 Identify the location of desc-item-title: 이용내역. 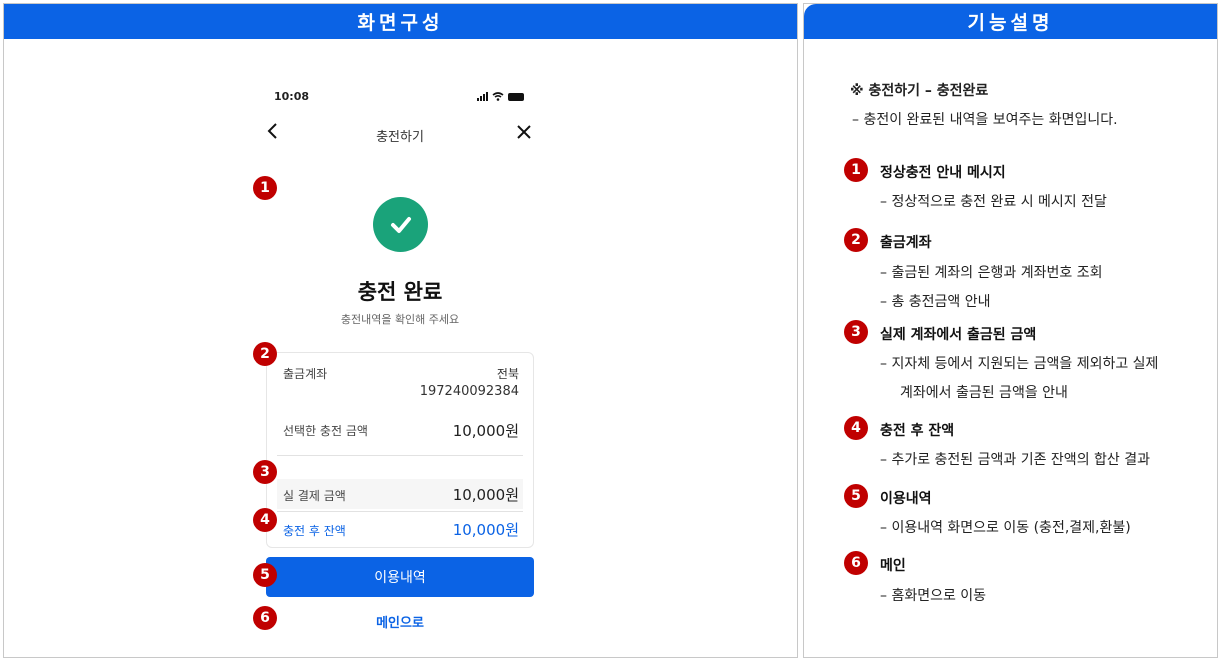
(906, 499).